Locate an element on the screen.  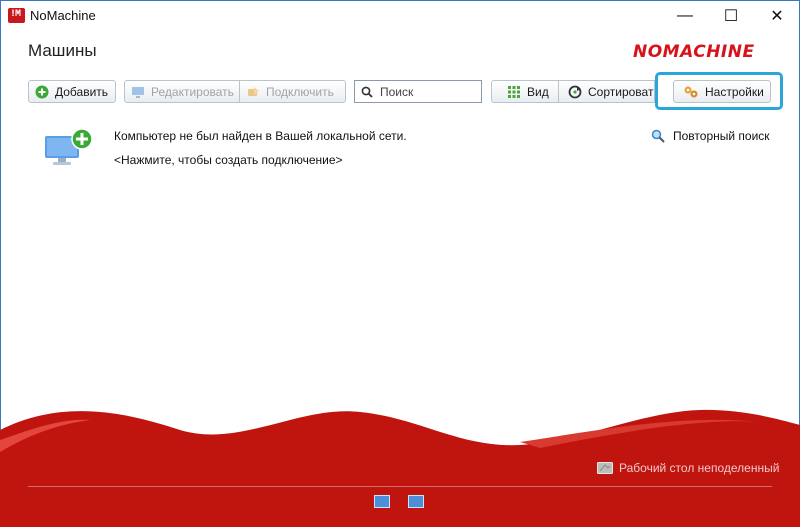
add-button: Добавить is located at coordinates (72, 91).